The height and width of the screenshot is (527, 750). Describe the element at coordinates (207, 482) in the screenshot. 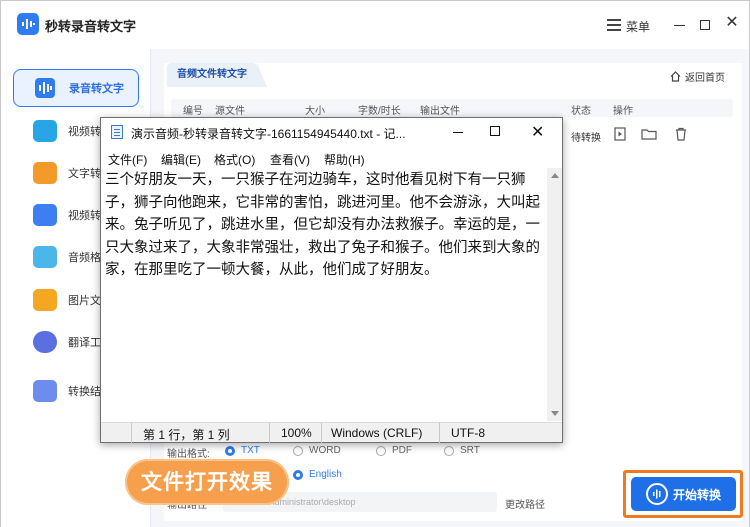

I see `file-open-effect-badge: 文件打开效果` at that location.